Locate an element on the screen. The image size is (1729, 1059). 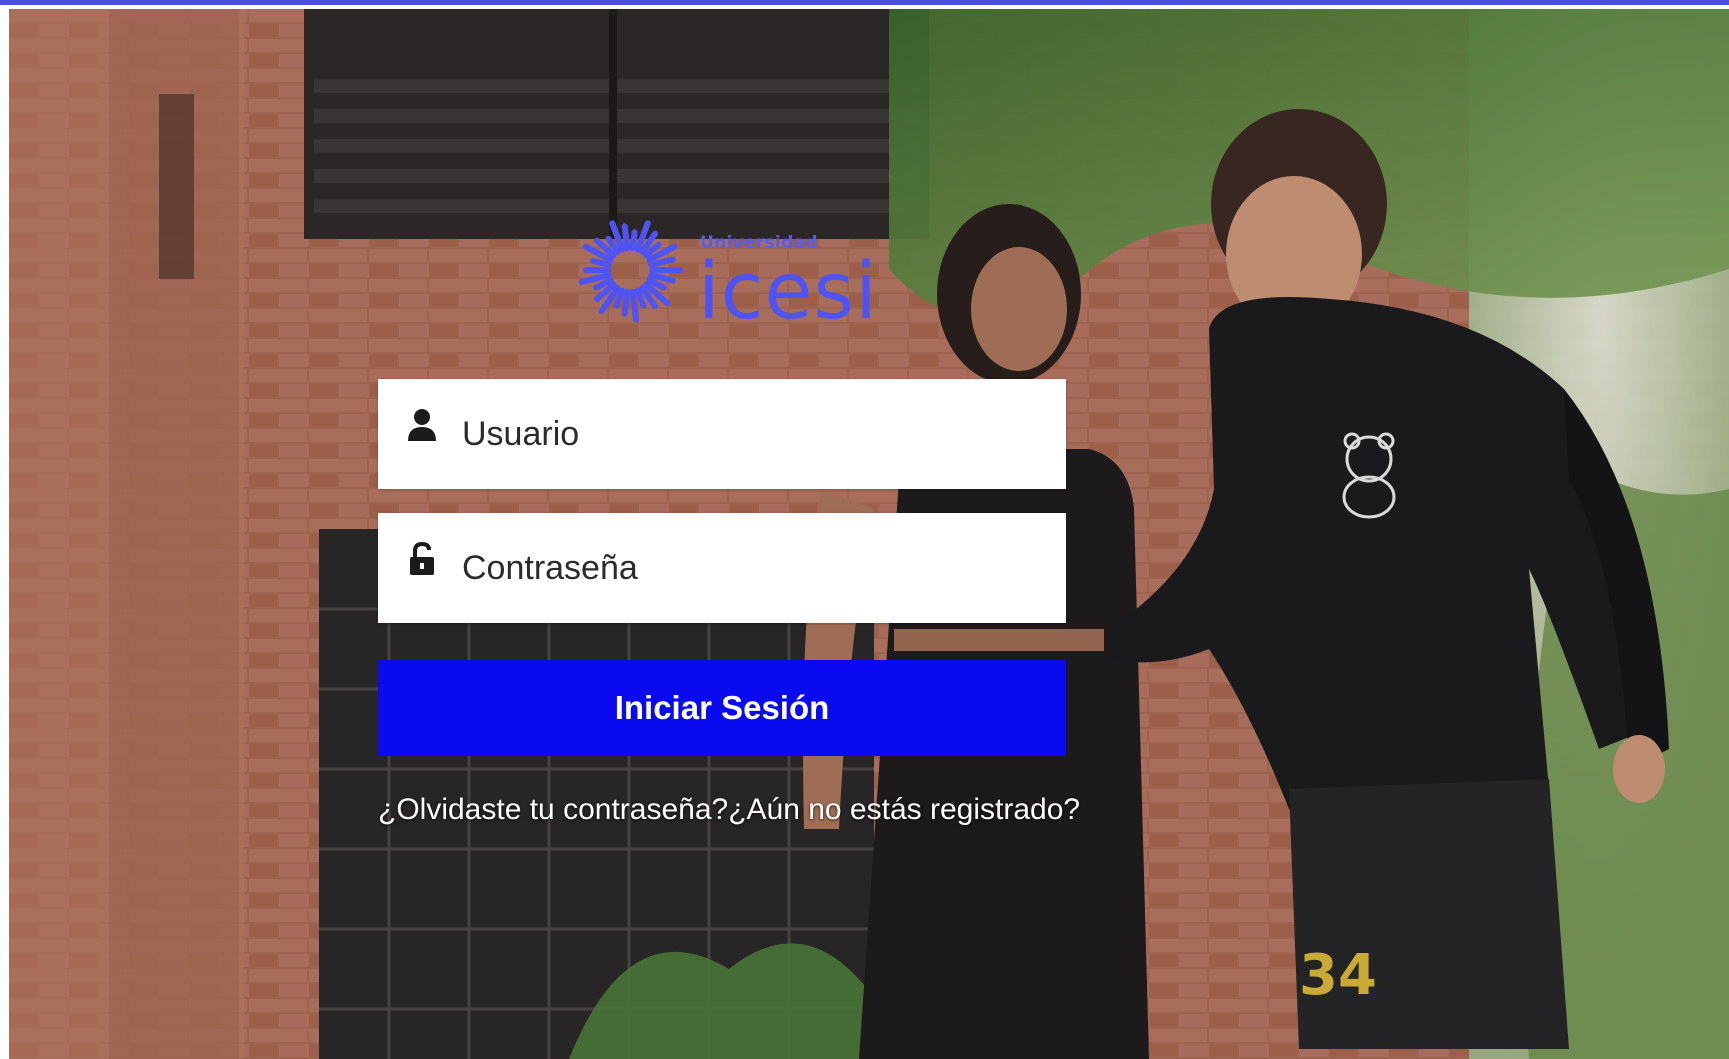
password-input is located at coordinates (757, 568).